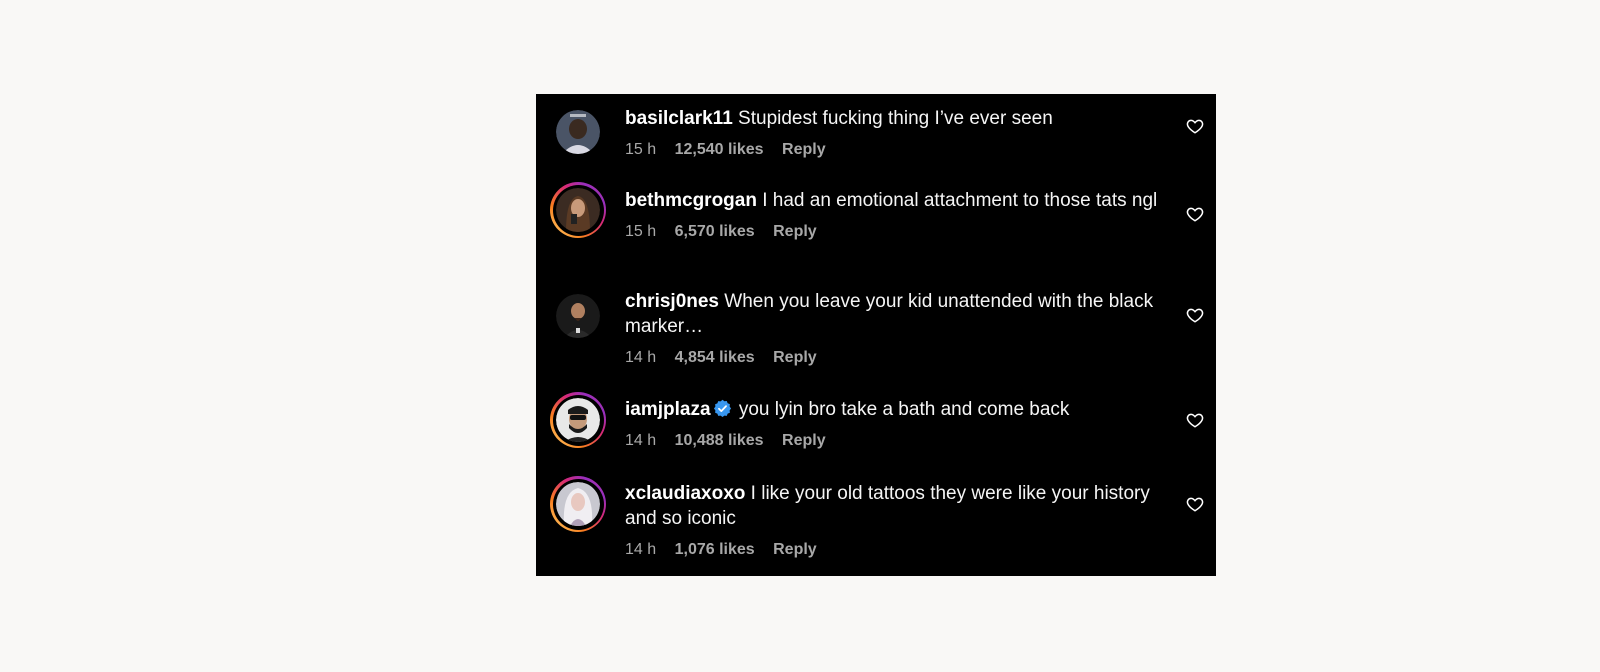 The width and height of the screenshot is (1600, 672). What do you see at coordinates (722, 408) in the screenshot?
I see `verified-badge-icon` at bounding box center [722, 408].